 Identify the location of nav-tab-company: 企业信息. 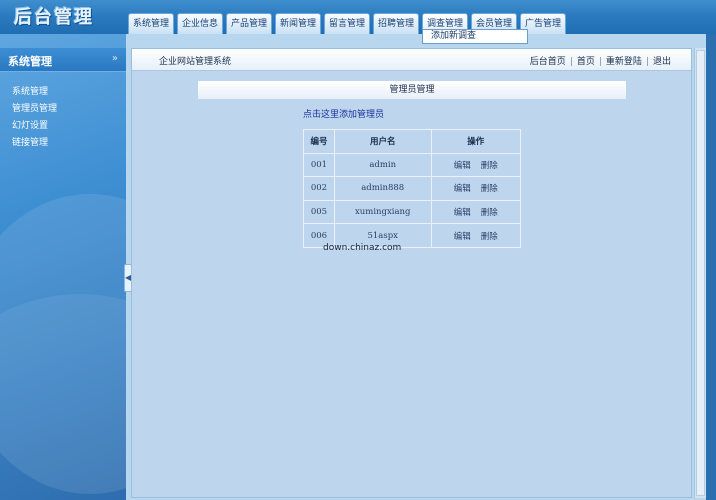
(200, 23).